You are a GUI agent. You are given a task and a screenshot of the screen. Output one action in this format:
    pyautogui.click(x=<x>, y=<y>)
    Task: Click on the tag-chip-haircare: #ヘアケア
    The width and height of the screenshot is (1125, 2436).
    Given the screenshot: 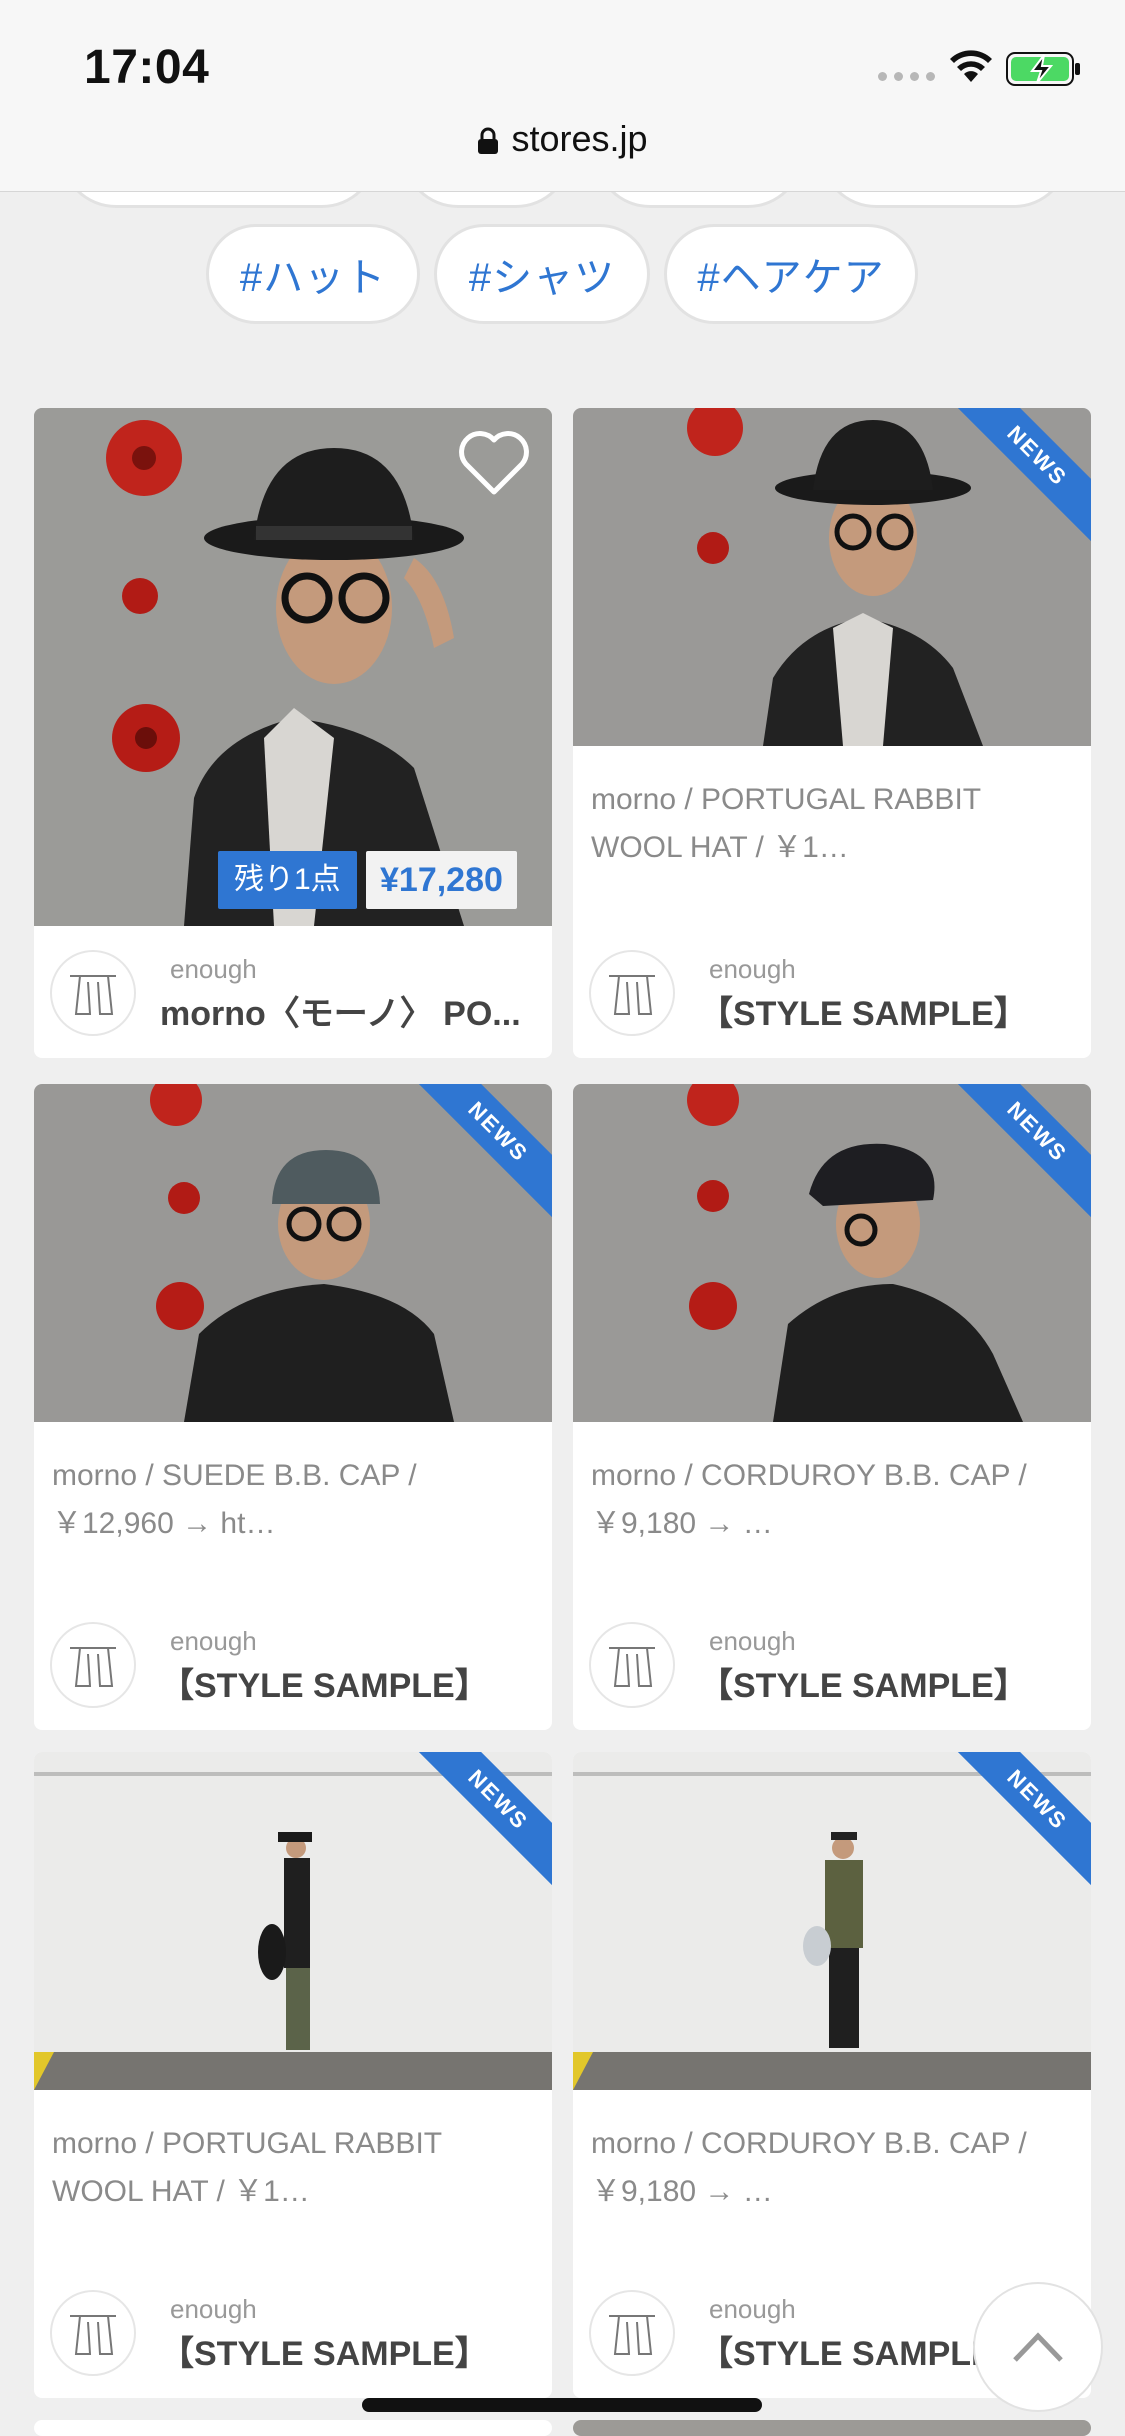 What is the action you would take?
    pyautogui.click(x=791, y=274)
    